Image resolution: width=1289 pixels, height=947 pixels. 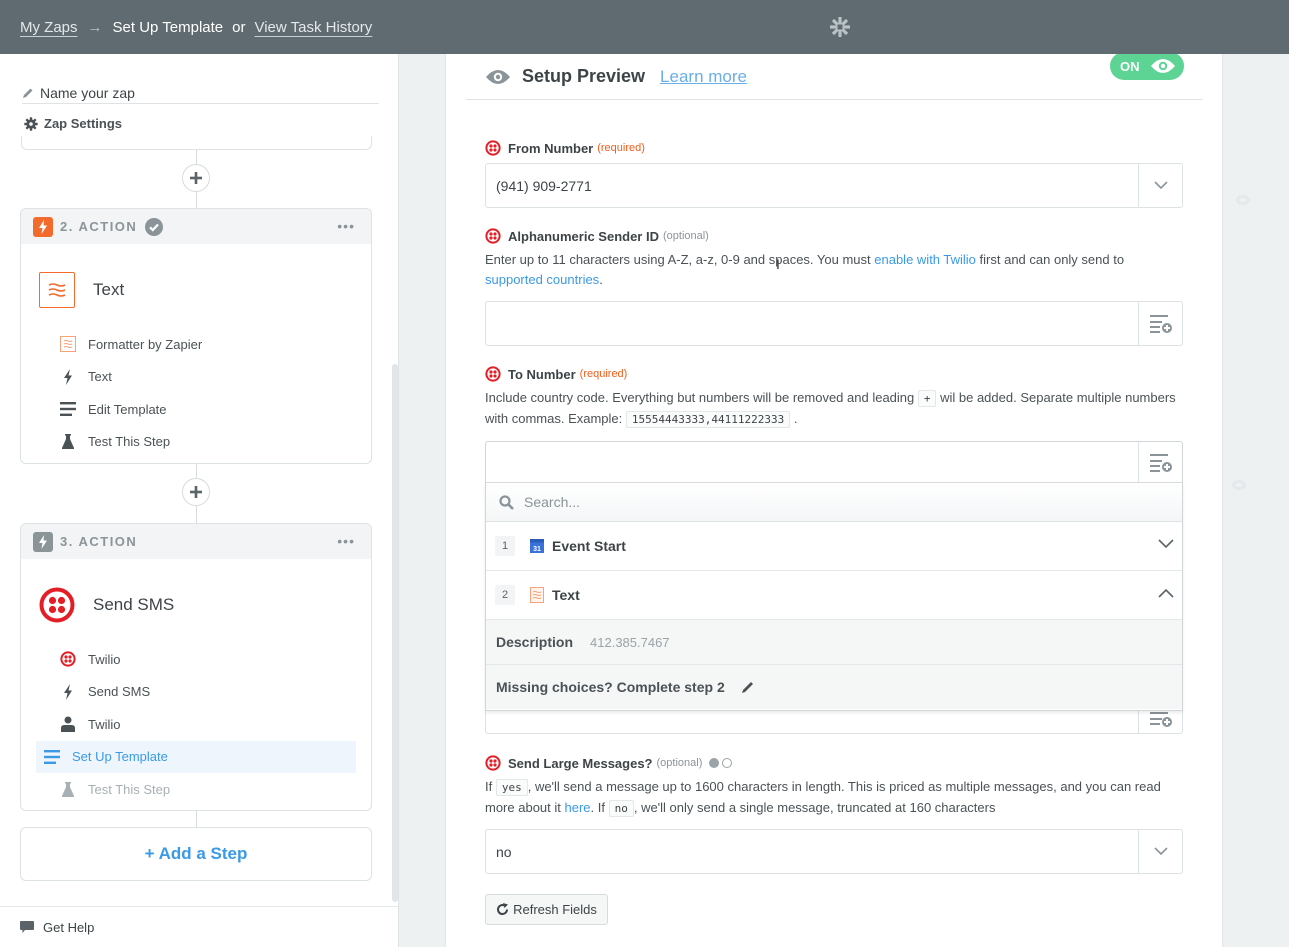 What do you see at coordinates (537, 549) in the screenshot?
I see `svg-text: 31` at bounding box center [537, 549].